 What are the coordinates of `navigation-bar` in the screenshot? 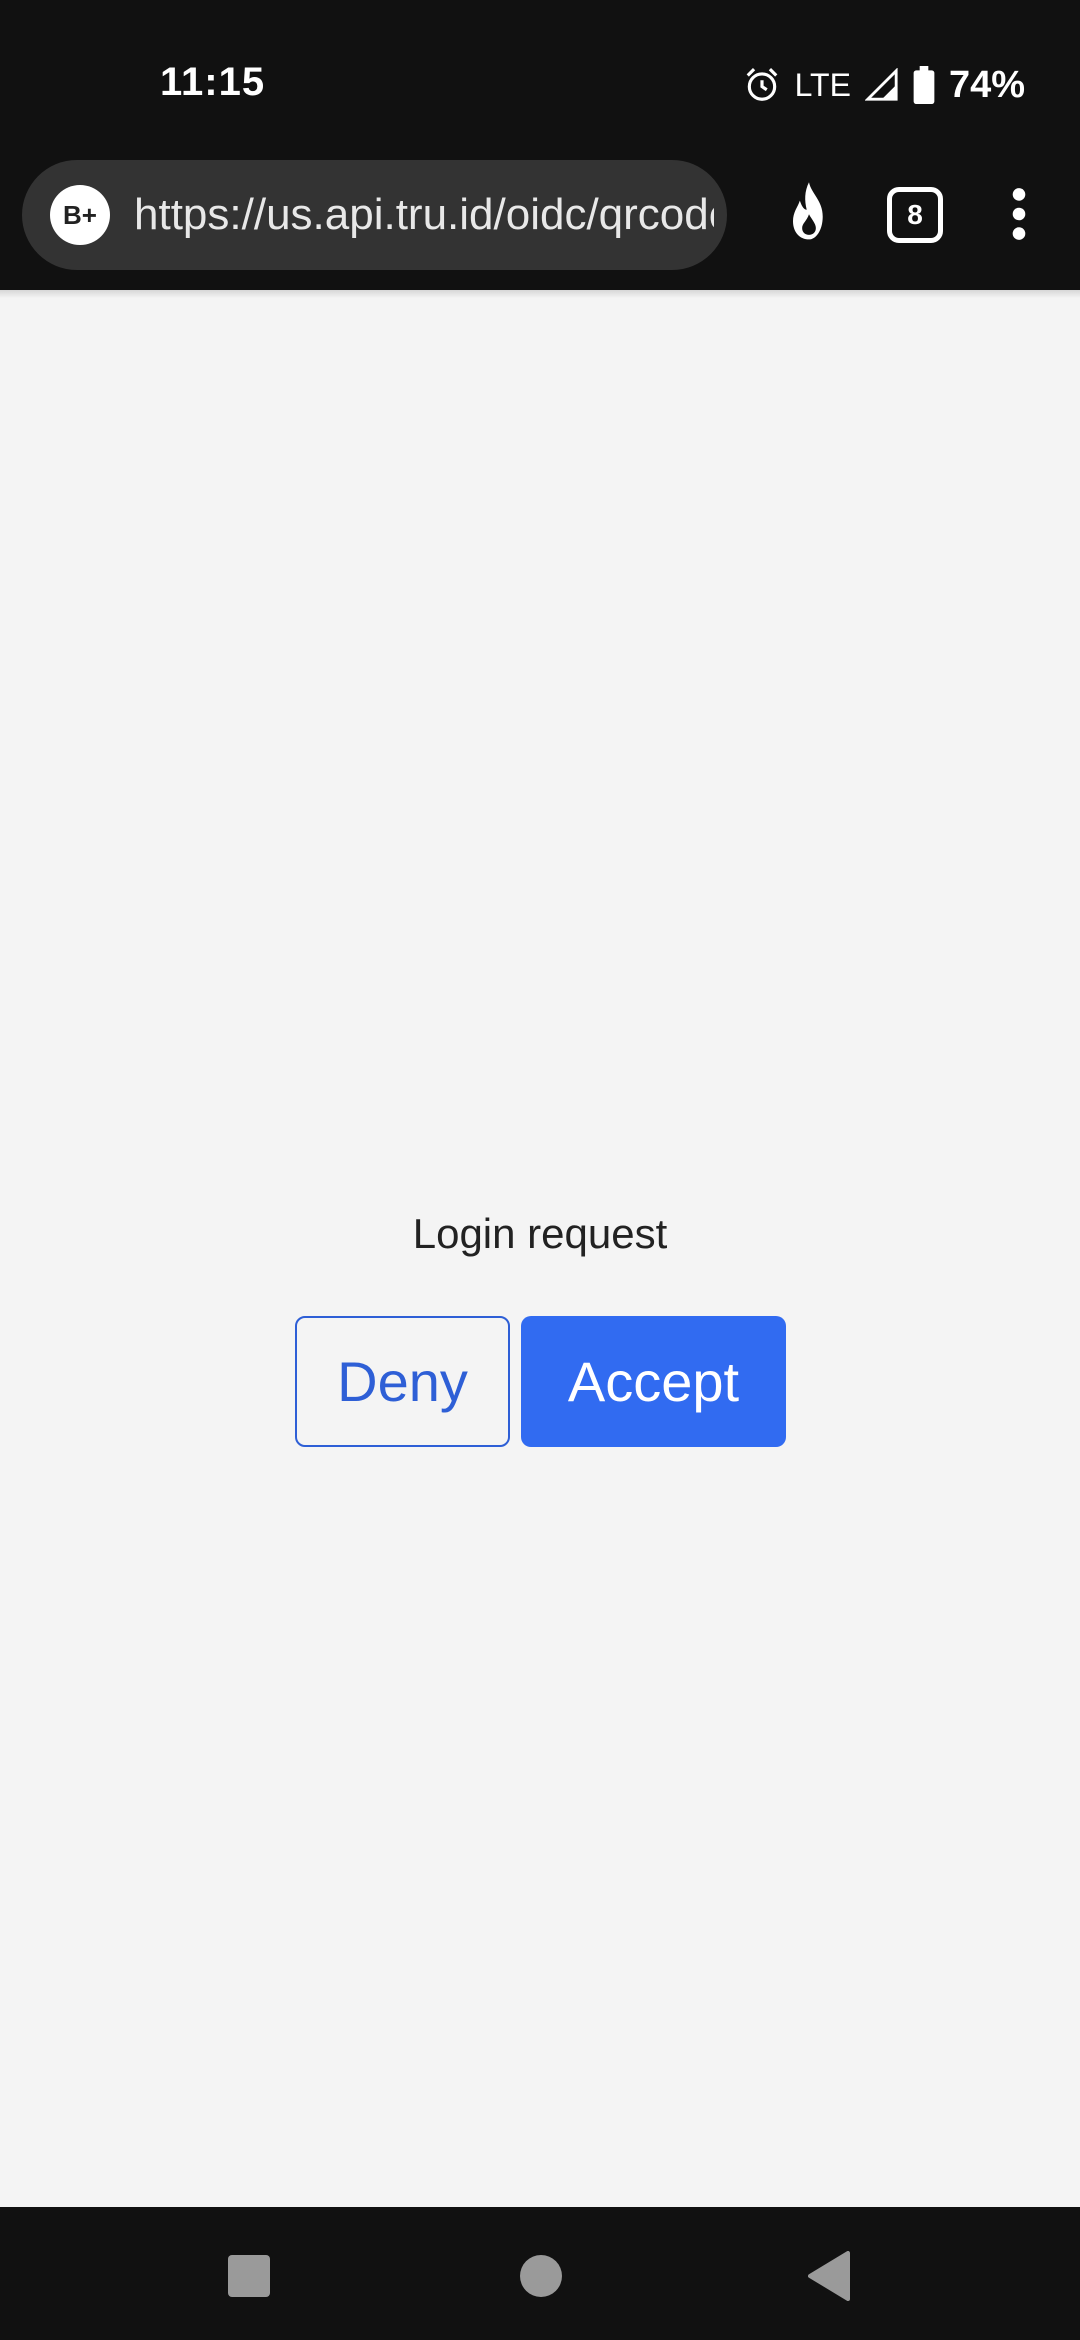 It's located at (540, 2273).